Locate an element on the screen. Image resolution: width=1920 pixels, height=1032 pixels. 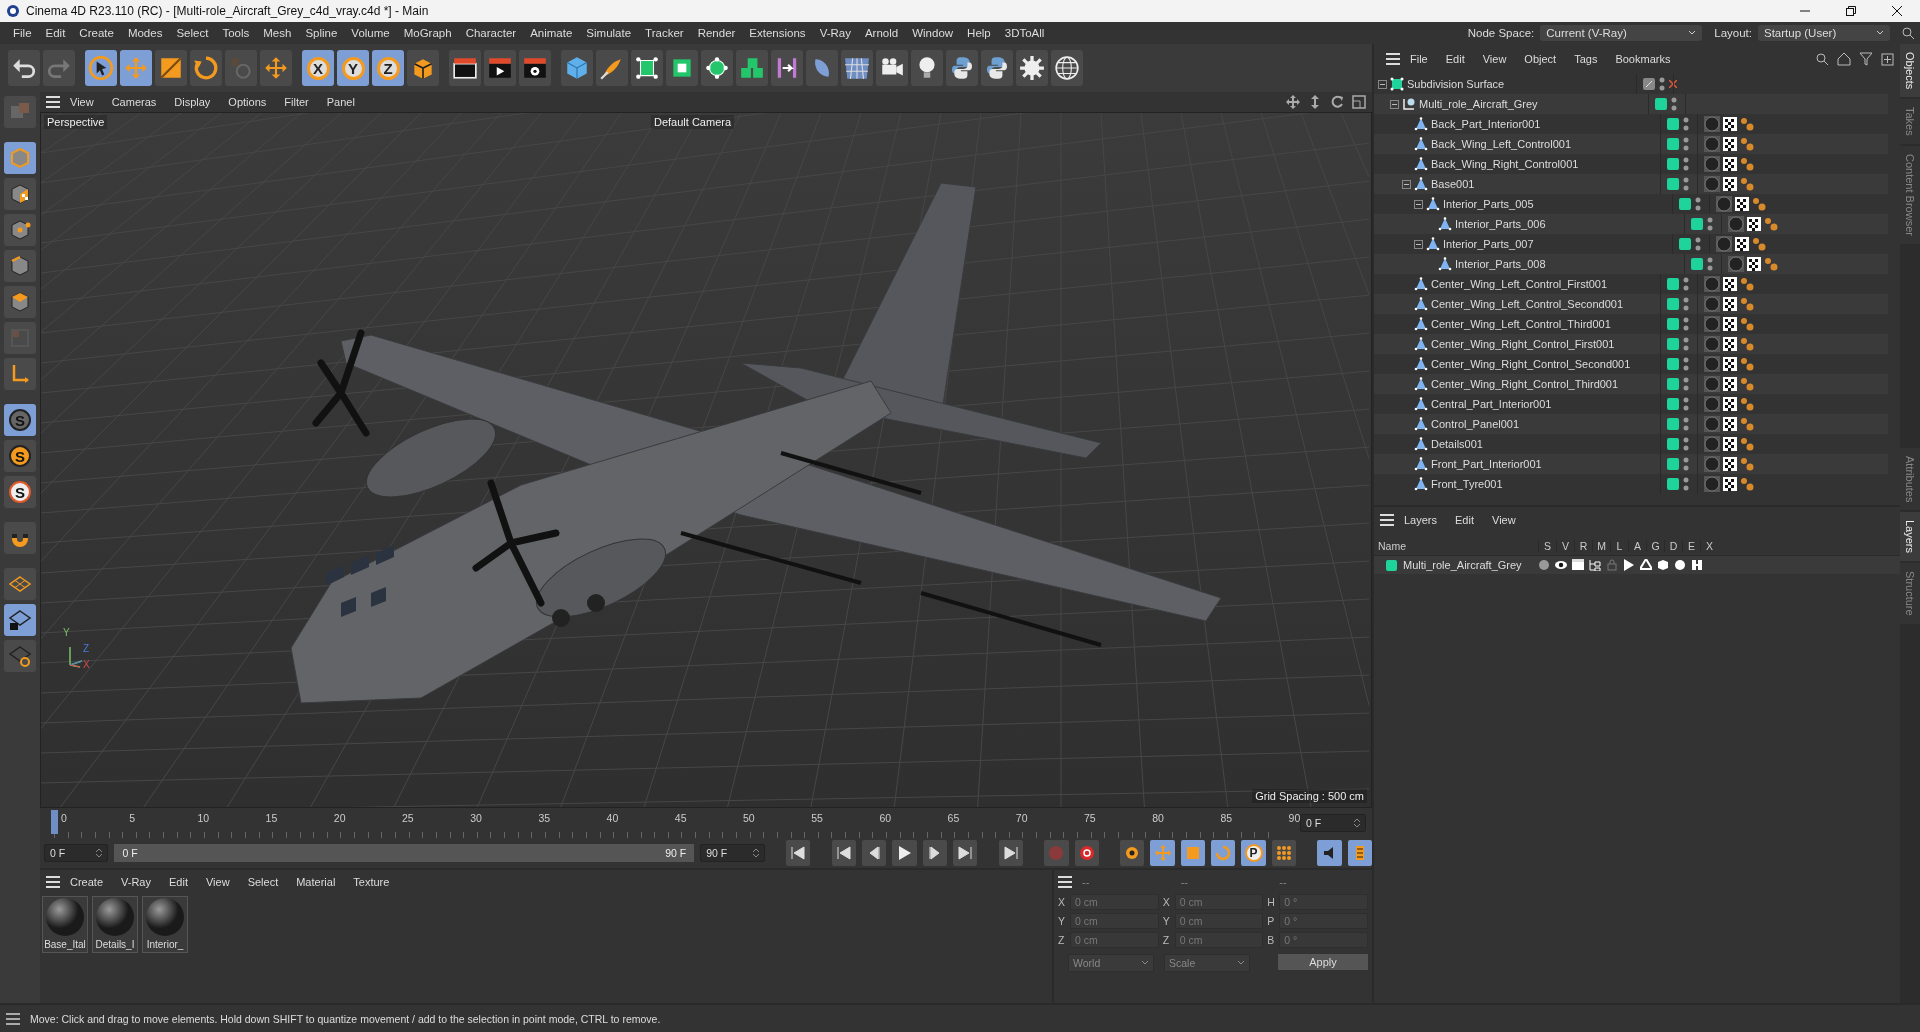
eye-icon is located at coordinates (1561, 565).